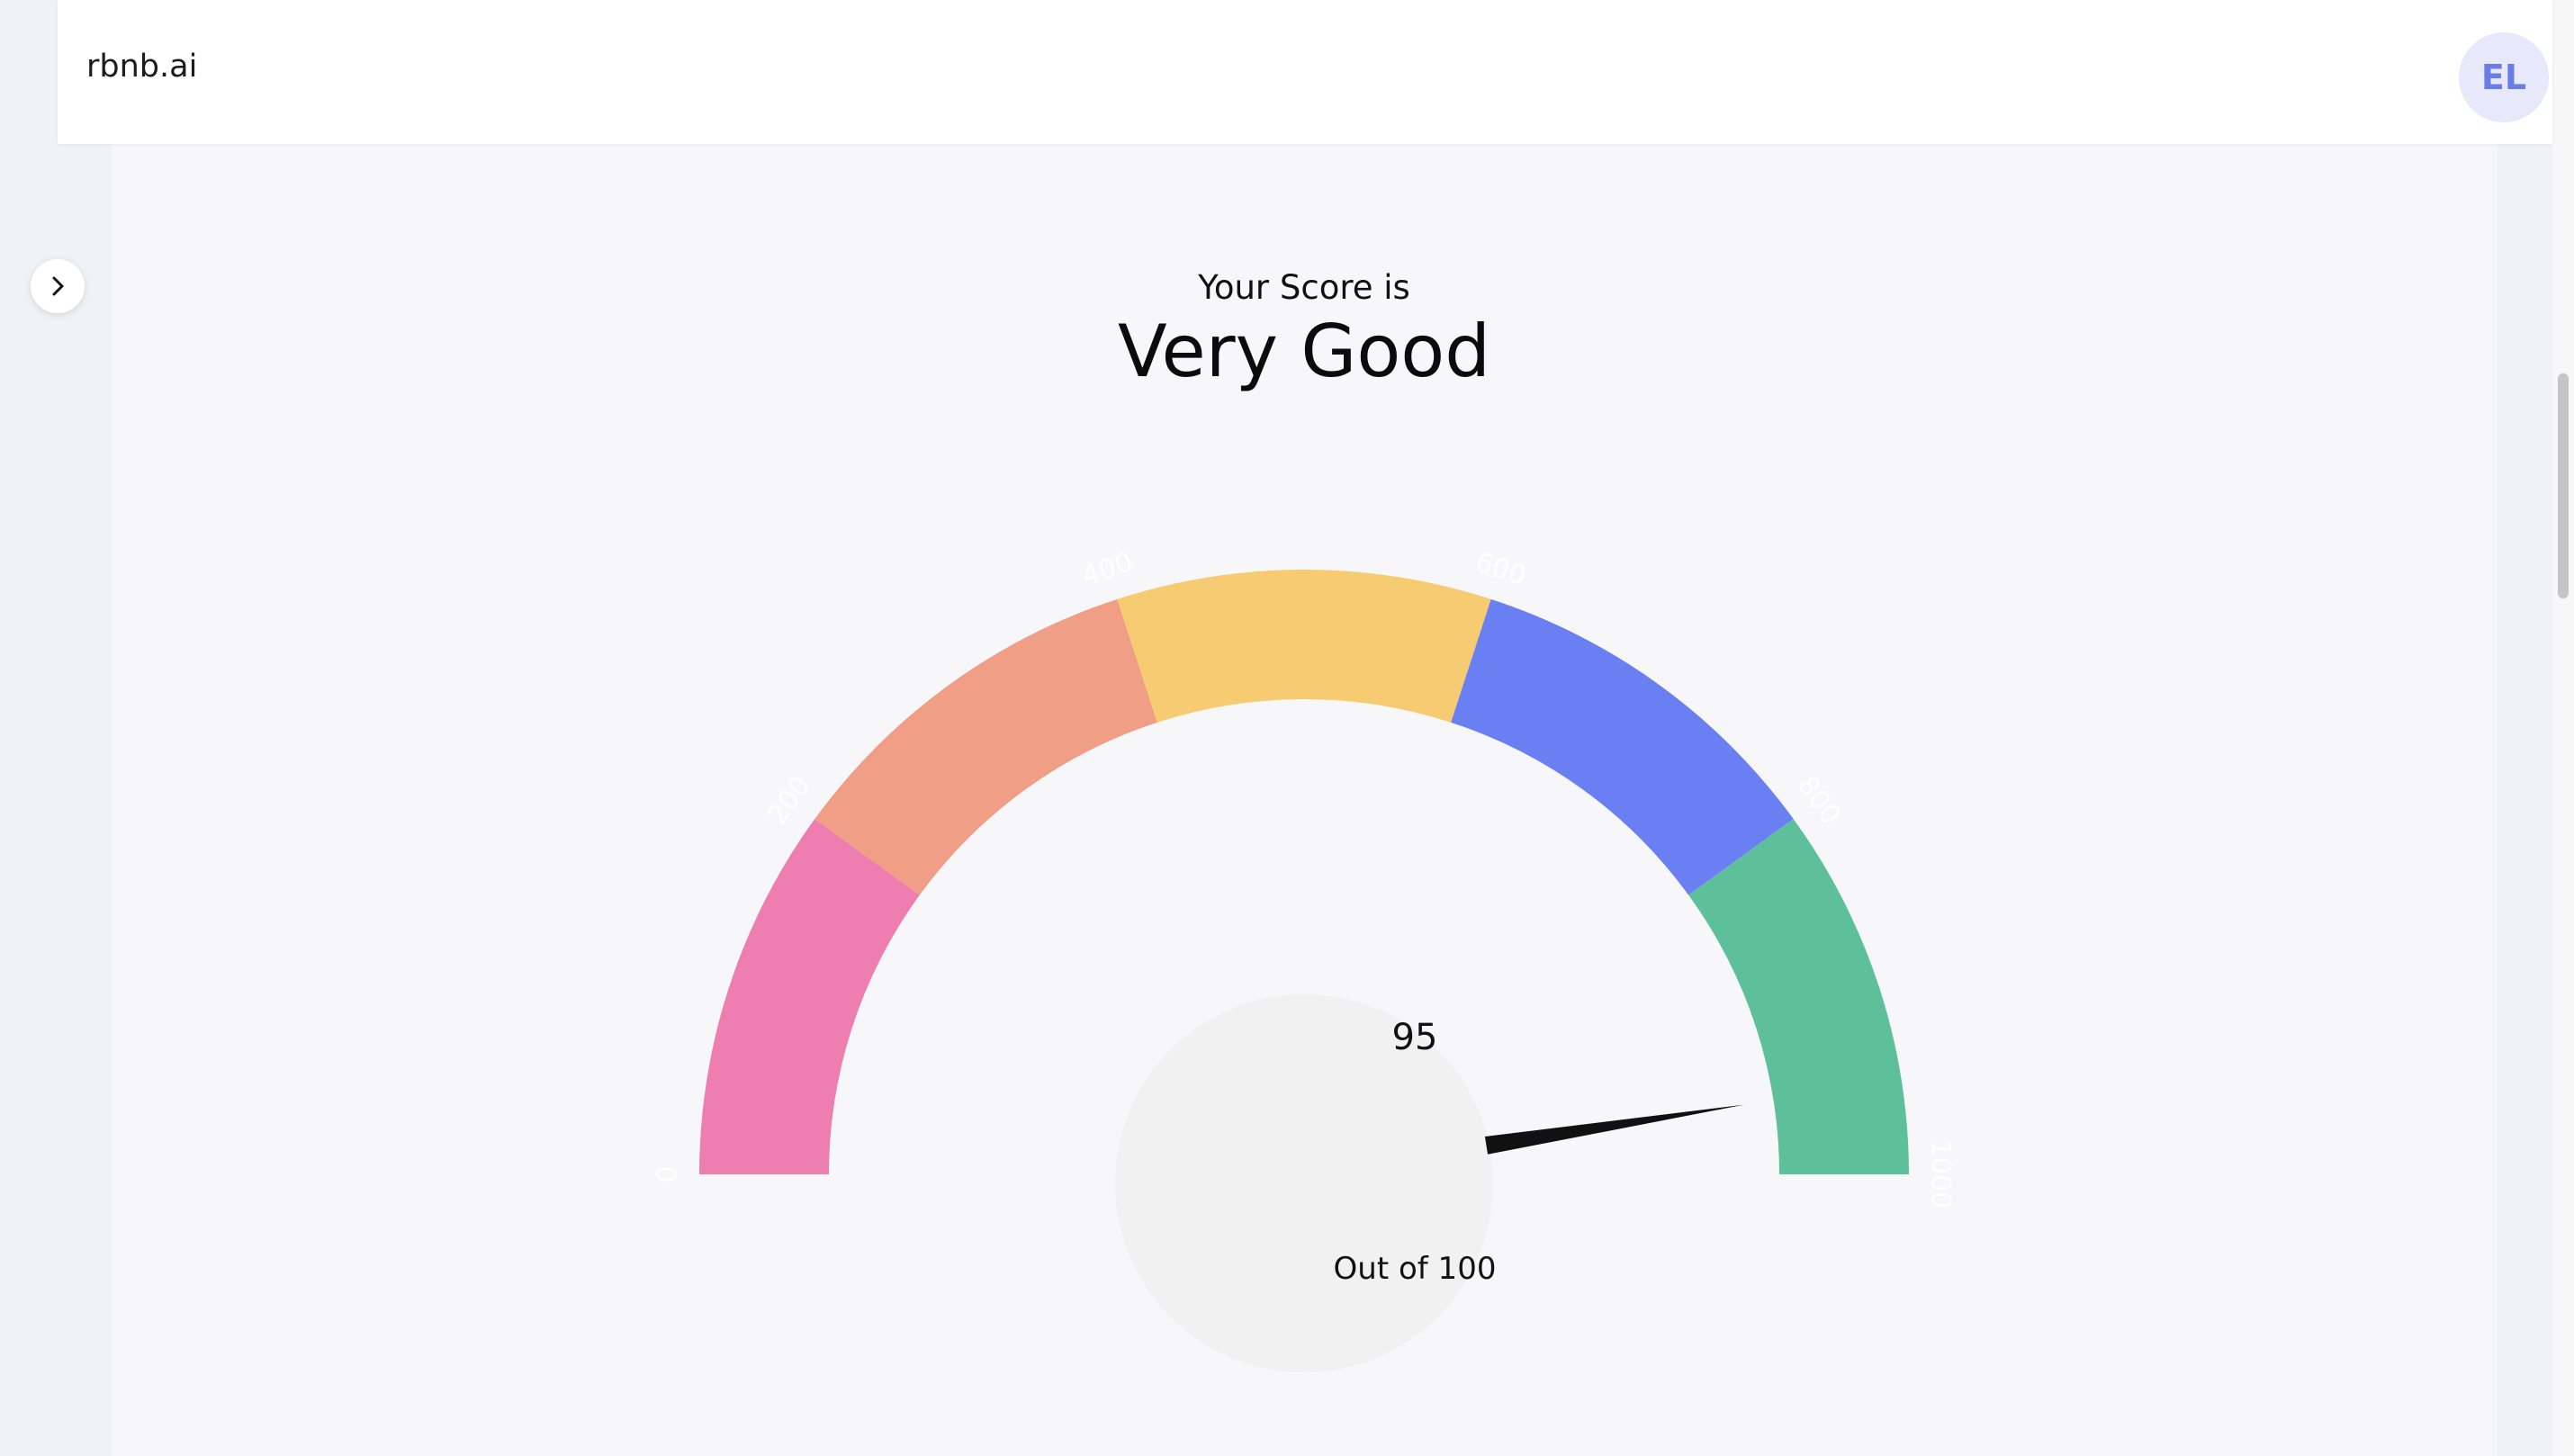  Describe the element at coordinates (789, 800) in the screenshot. I see `gauge-tick-label: 200` at that location.